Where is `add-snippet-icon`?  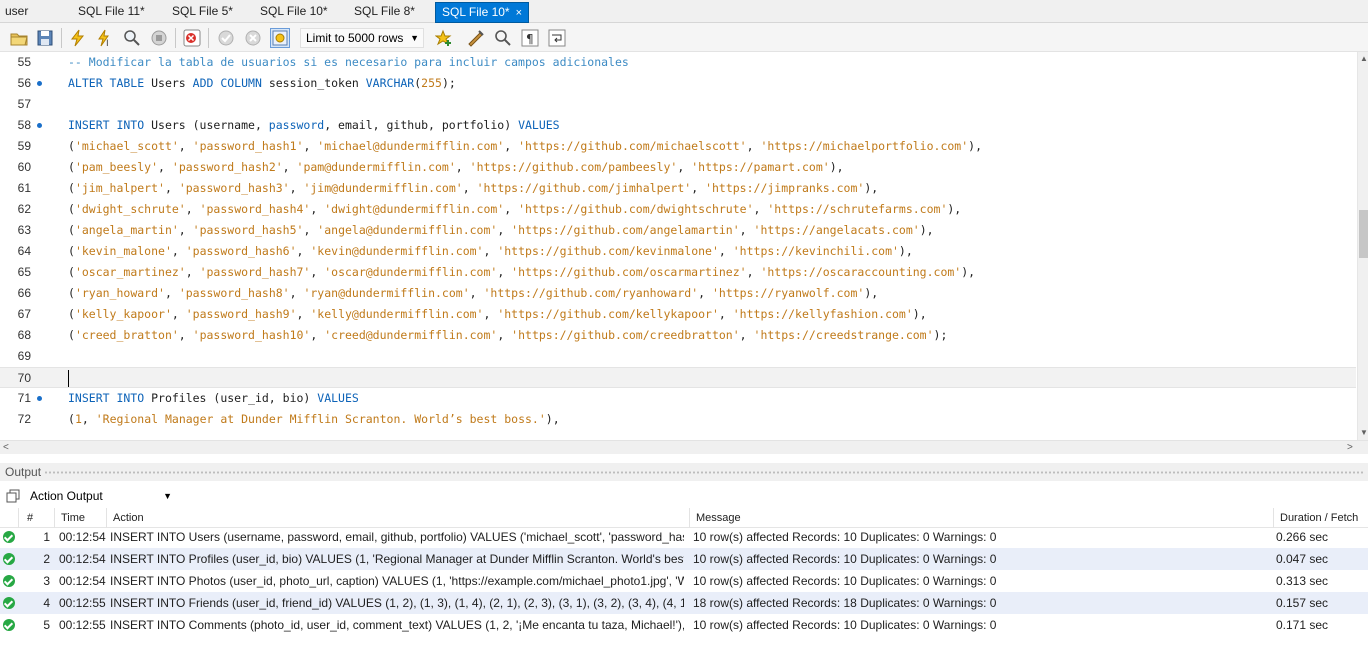 add-snippet-icon is located at coordinates (444, 38).